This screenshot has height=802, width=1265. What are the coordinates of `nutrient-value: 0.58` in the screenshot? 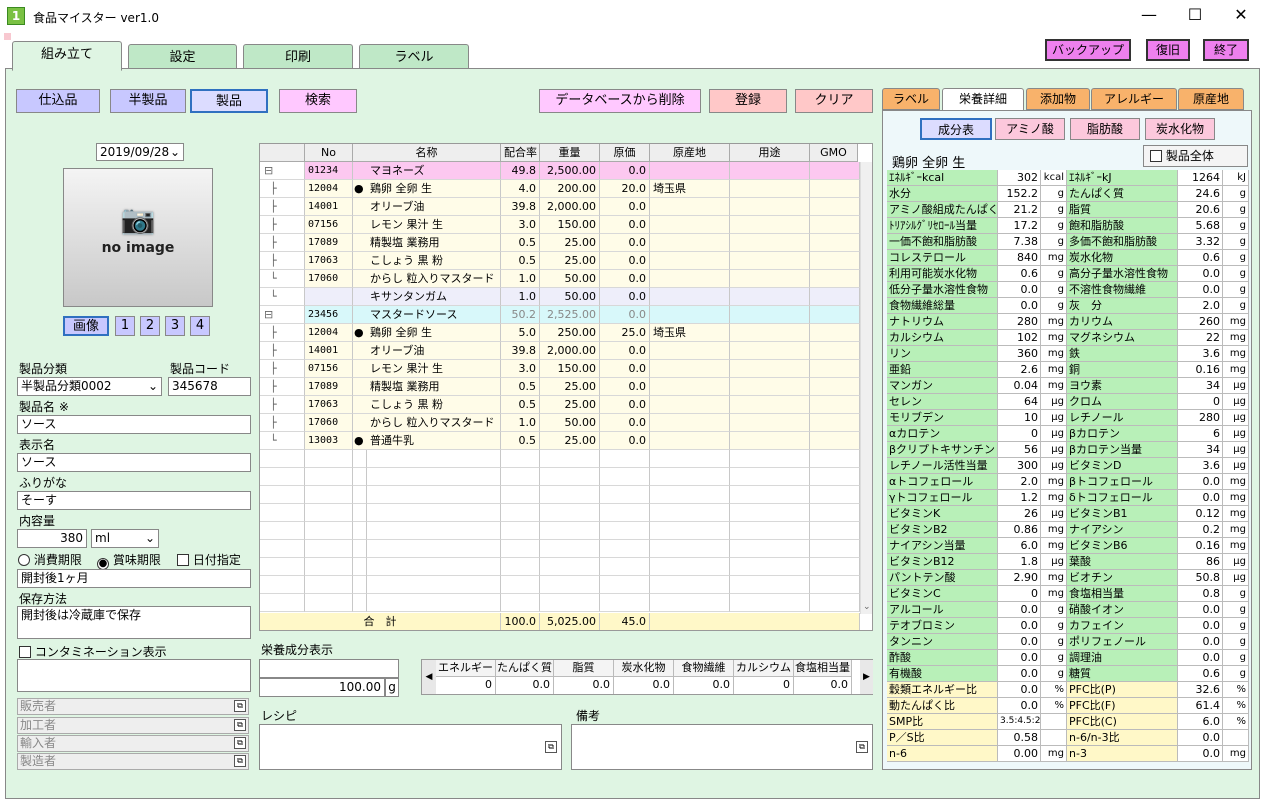 It's located at (1019, 738).